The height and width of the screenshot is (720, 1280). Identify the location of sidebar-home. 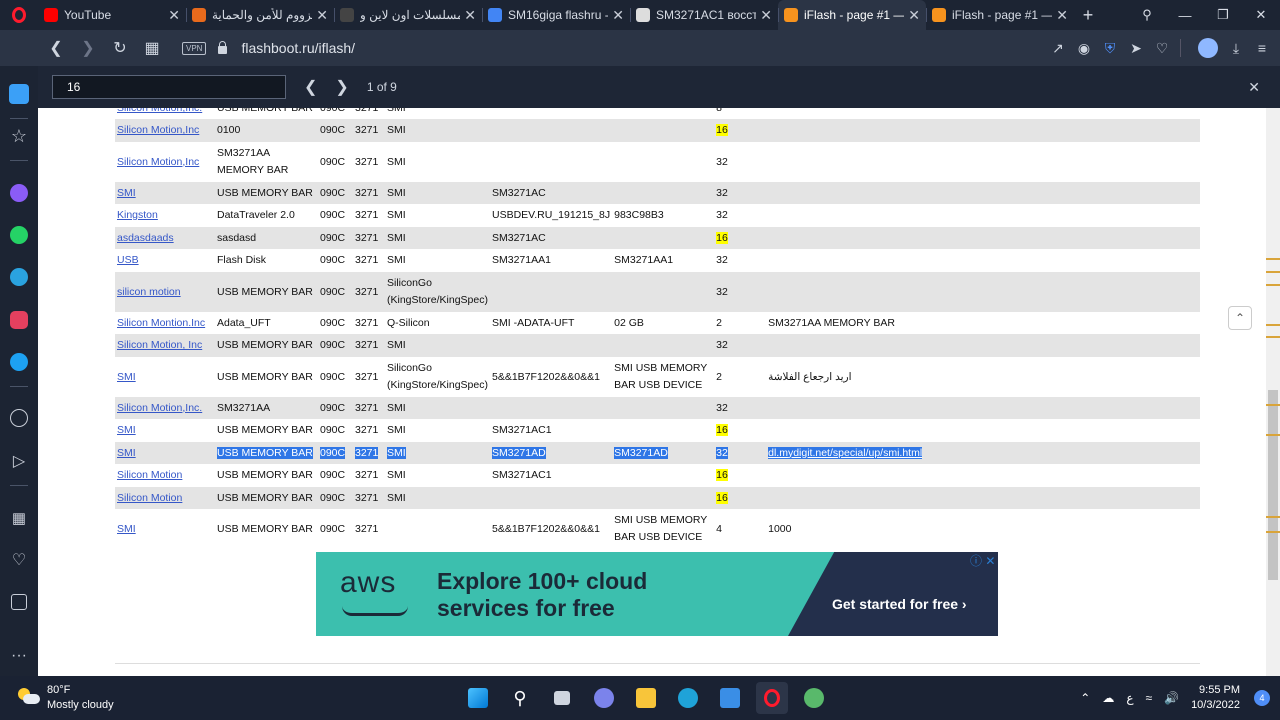
(19, 94).